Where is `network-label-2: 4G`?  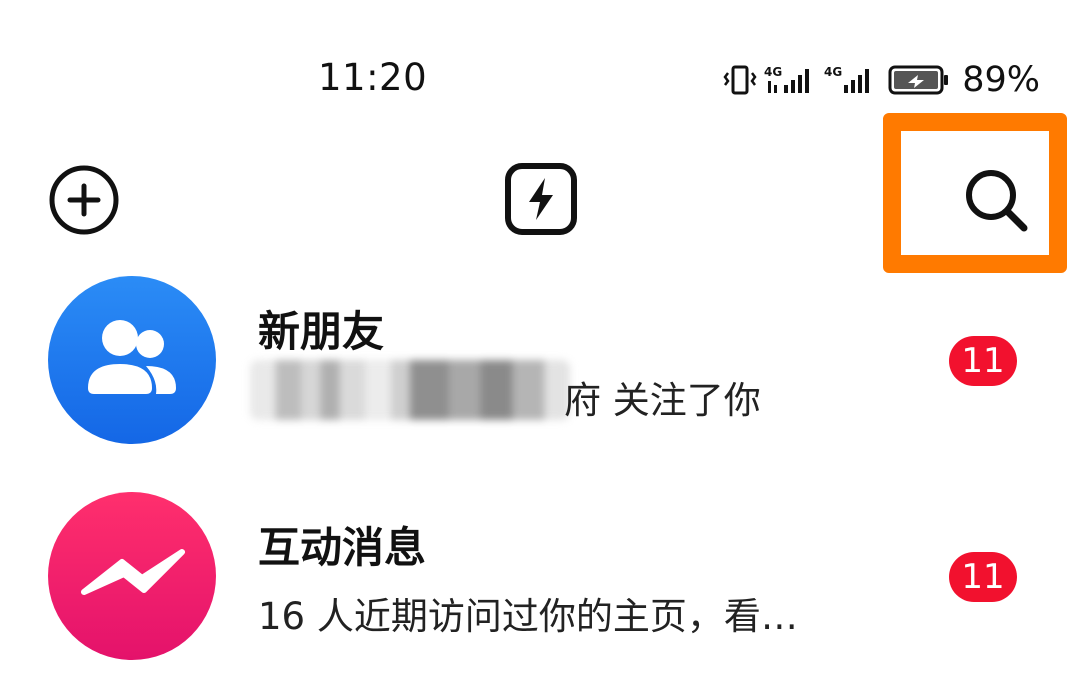 network-label-2: 4G is located at coordinates (833, 72).